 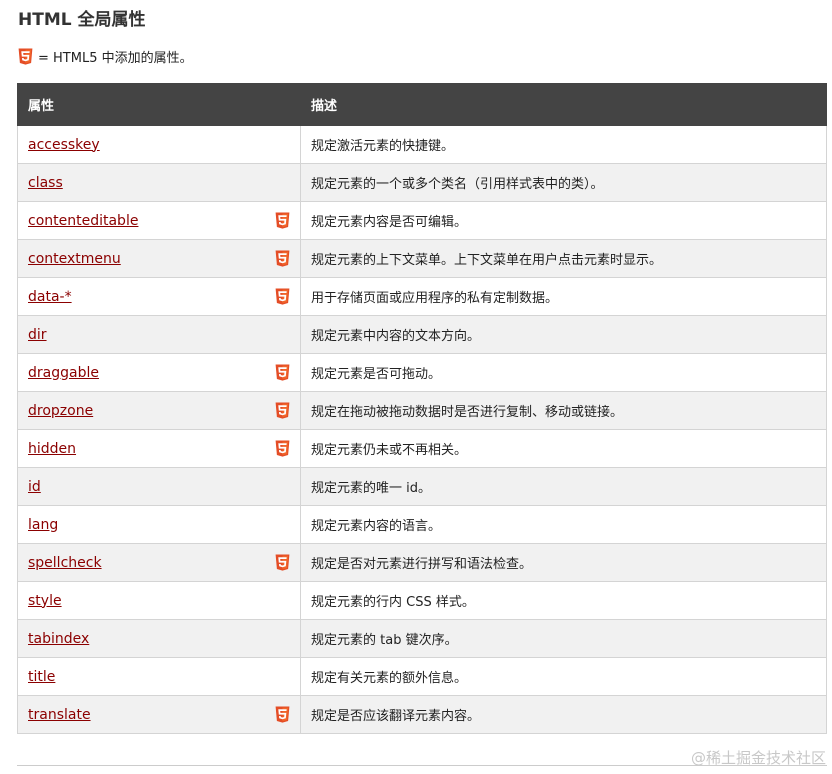 What do you see at coordinates (563, 258) in the screenshot?
I see `description-cell: 规定元素的上下文菜单。上下文菜单在用户点击元素时显示。` at bounding box center [563, 258].